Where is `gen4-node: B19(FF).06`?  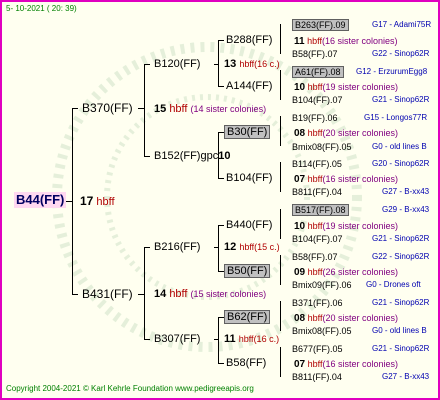 gen4-node: B19(FF).06 is located at coordinates (315, 118).